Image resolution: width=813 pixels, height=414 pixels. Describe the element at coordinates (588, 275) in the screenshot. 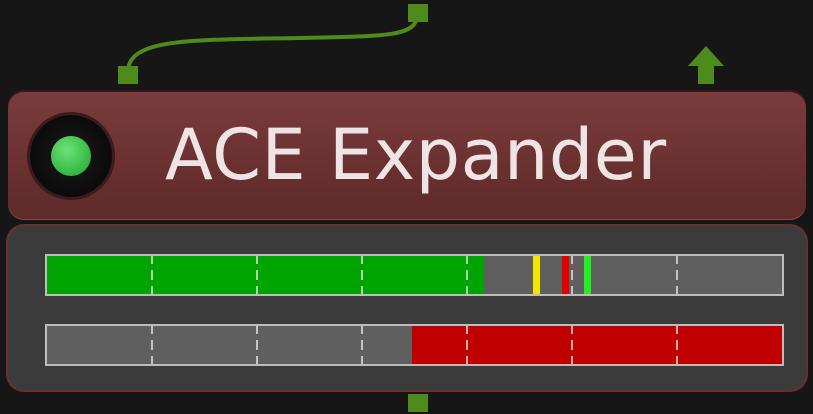

I see `current-marker` at that location.